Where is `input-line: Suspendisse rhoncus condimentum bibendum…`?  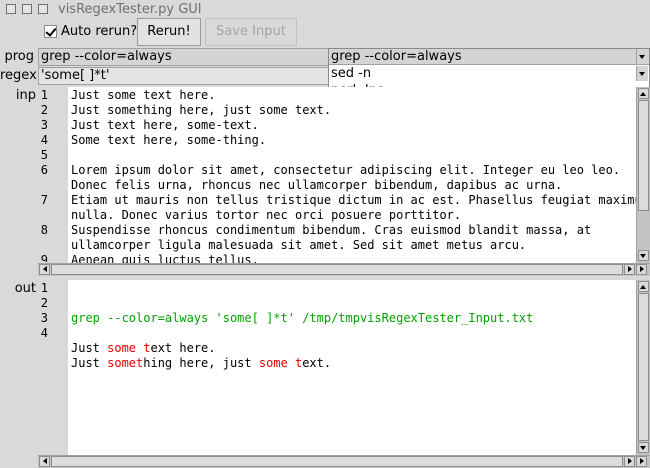
input-line: Suspendisse rhoncus condimentum bibendum… is located at coordinates (331, 230).